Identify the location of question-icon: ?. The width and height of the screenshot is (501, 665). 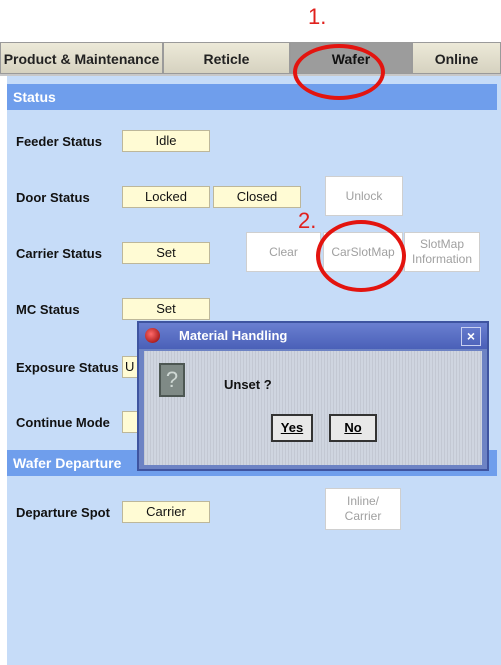
(172, 380).